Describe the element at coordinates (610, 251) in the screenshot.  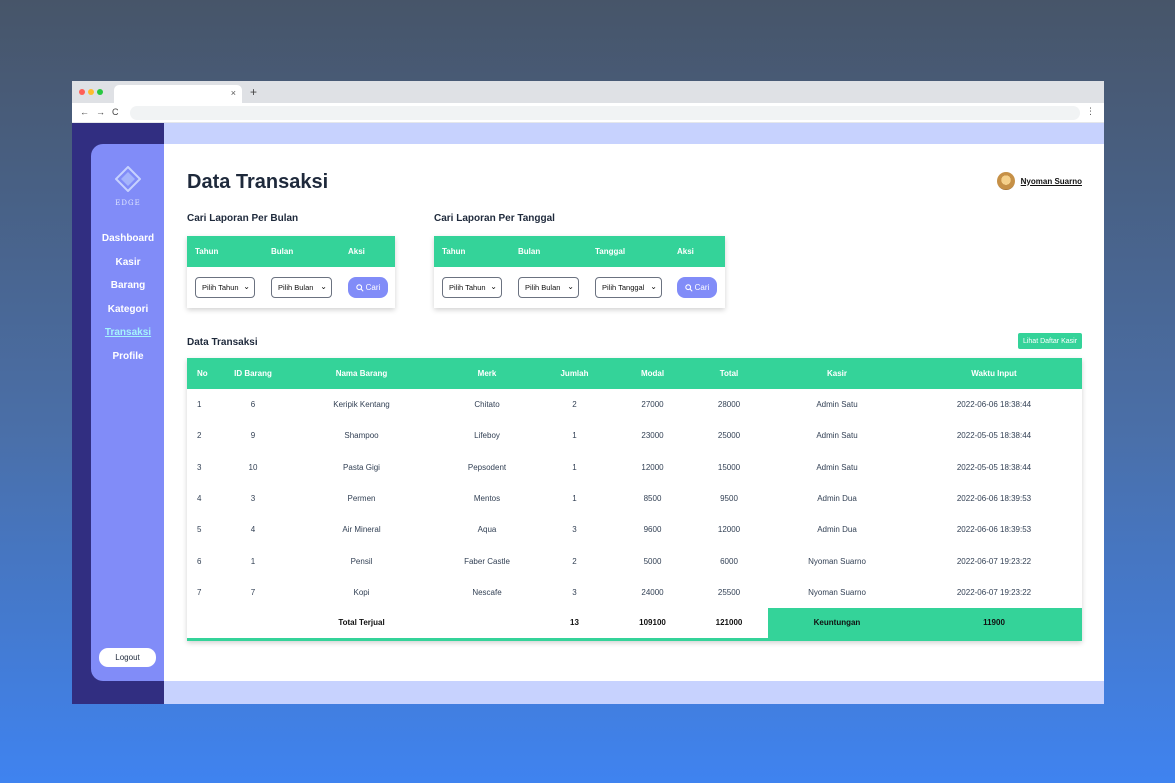
I see `header-tanggal: Tanggal` at that location.